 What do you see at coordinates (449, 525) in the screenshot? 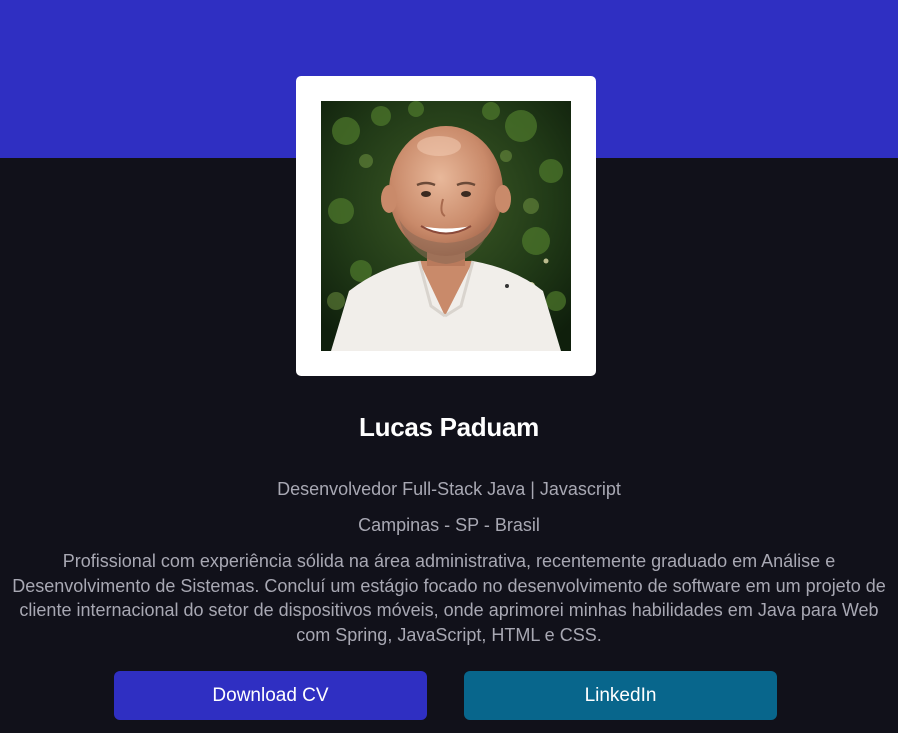
I see `profile-location: Campinas - SP - Brasil` at bounding box center [449, 525].